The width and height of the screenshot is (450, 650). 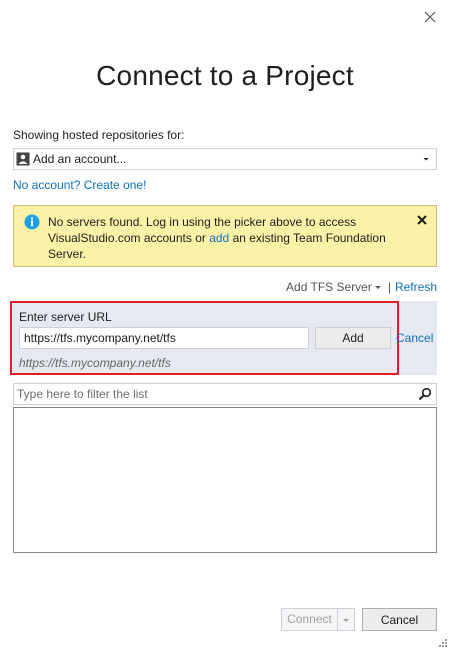 I want to click on server-url-hint: https://tfs.mycompany.net/tfs, so click(x=95, y=363).